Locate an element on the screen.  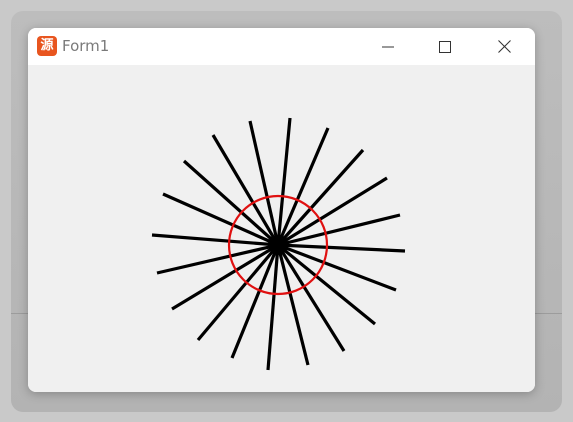
close-icon is located at coordinates (504, 46).